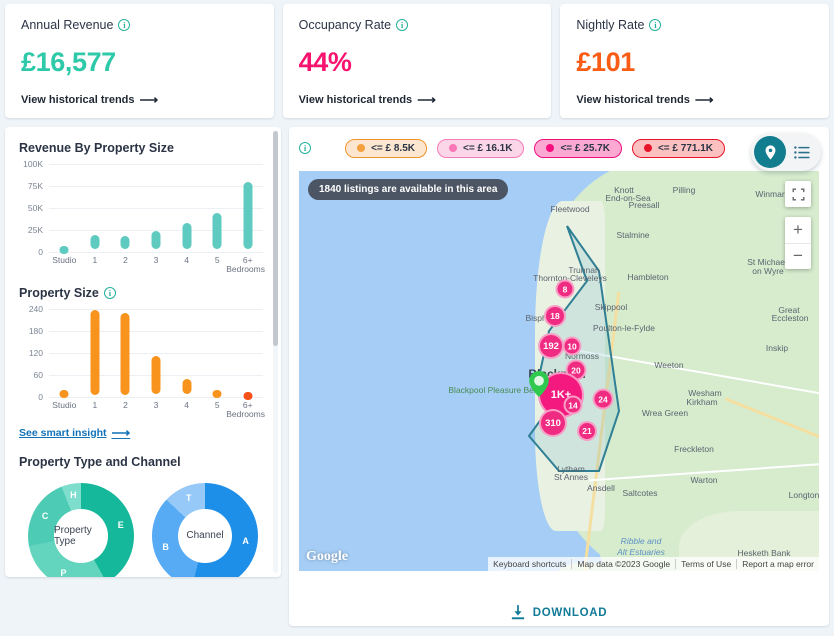 The image size is (834, 636). Describe the element at coordinates (96, 148) in the screenshot. I see `revenue-chart-title: Revenue By Property Size` at that location.